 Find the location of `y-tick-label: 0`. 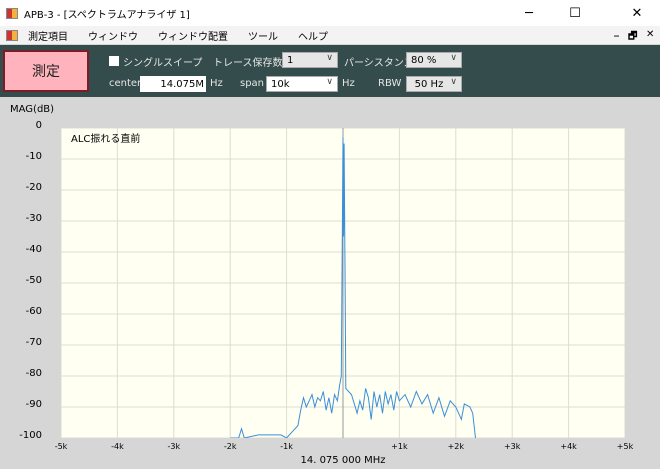

y-tick-label: 0 is located at coordinates (38, 125).